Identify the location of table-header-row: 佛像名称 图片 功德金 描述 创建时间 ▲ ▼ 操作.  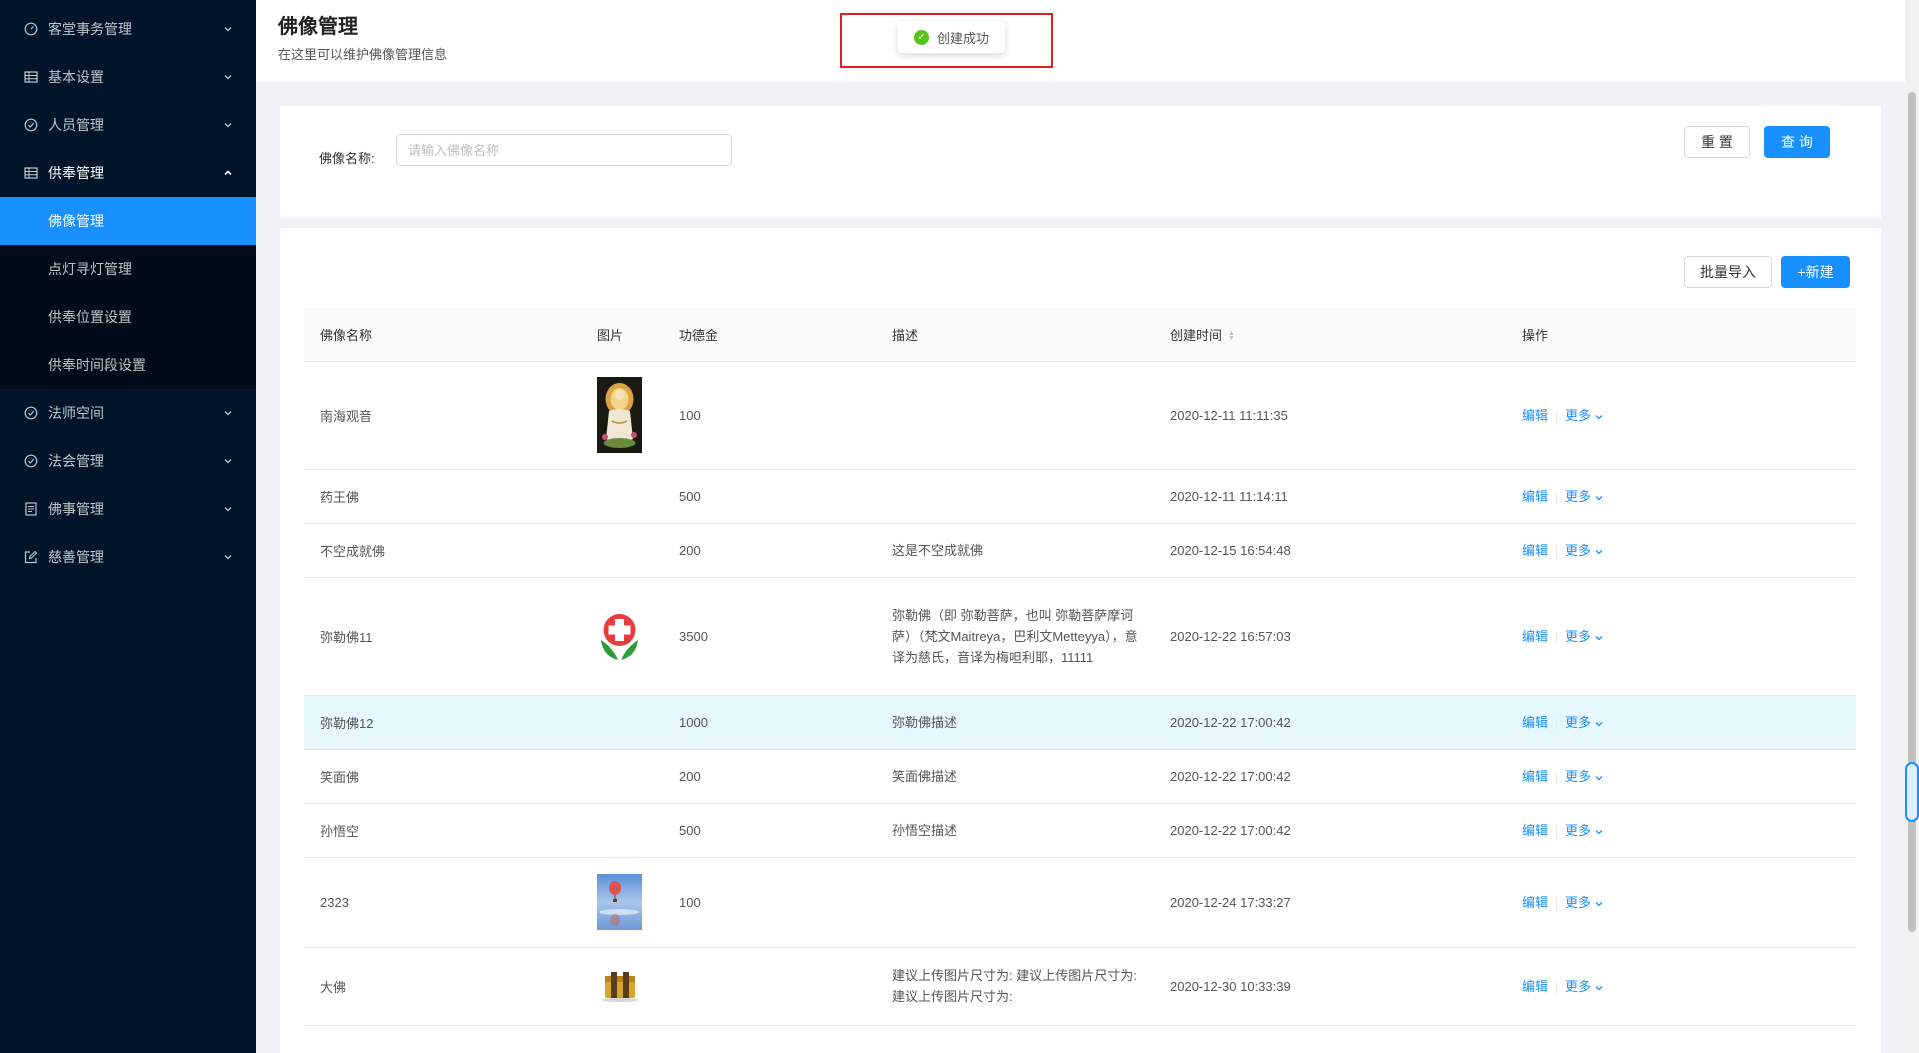
(1080, 335).